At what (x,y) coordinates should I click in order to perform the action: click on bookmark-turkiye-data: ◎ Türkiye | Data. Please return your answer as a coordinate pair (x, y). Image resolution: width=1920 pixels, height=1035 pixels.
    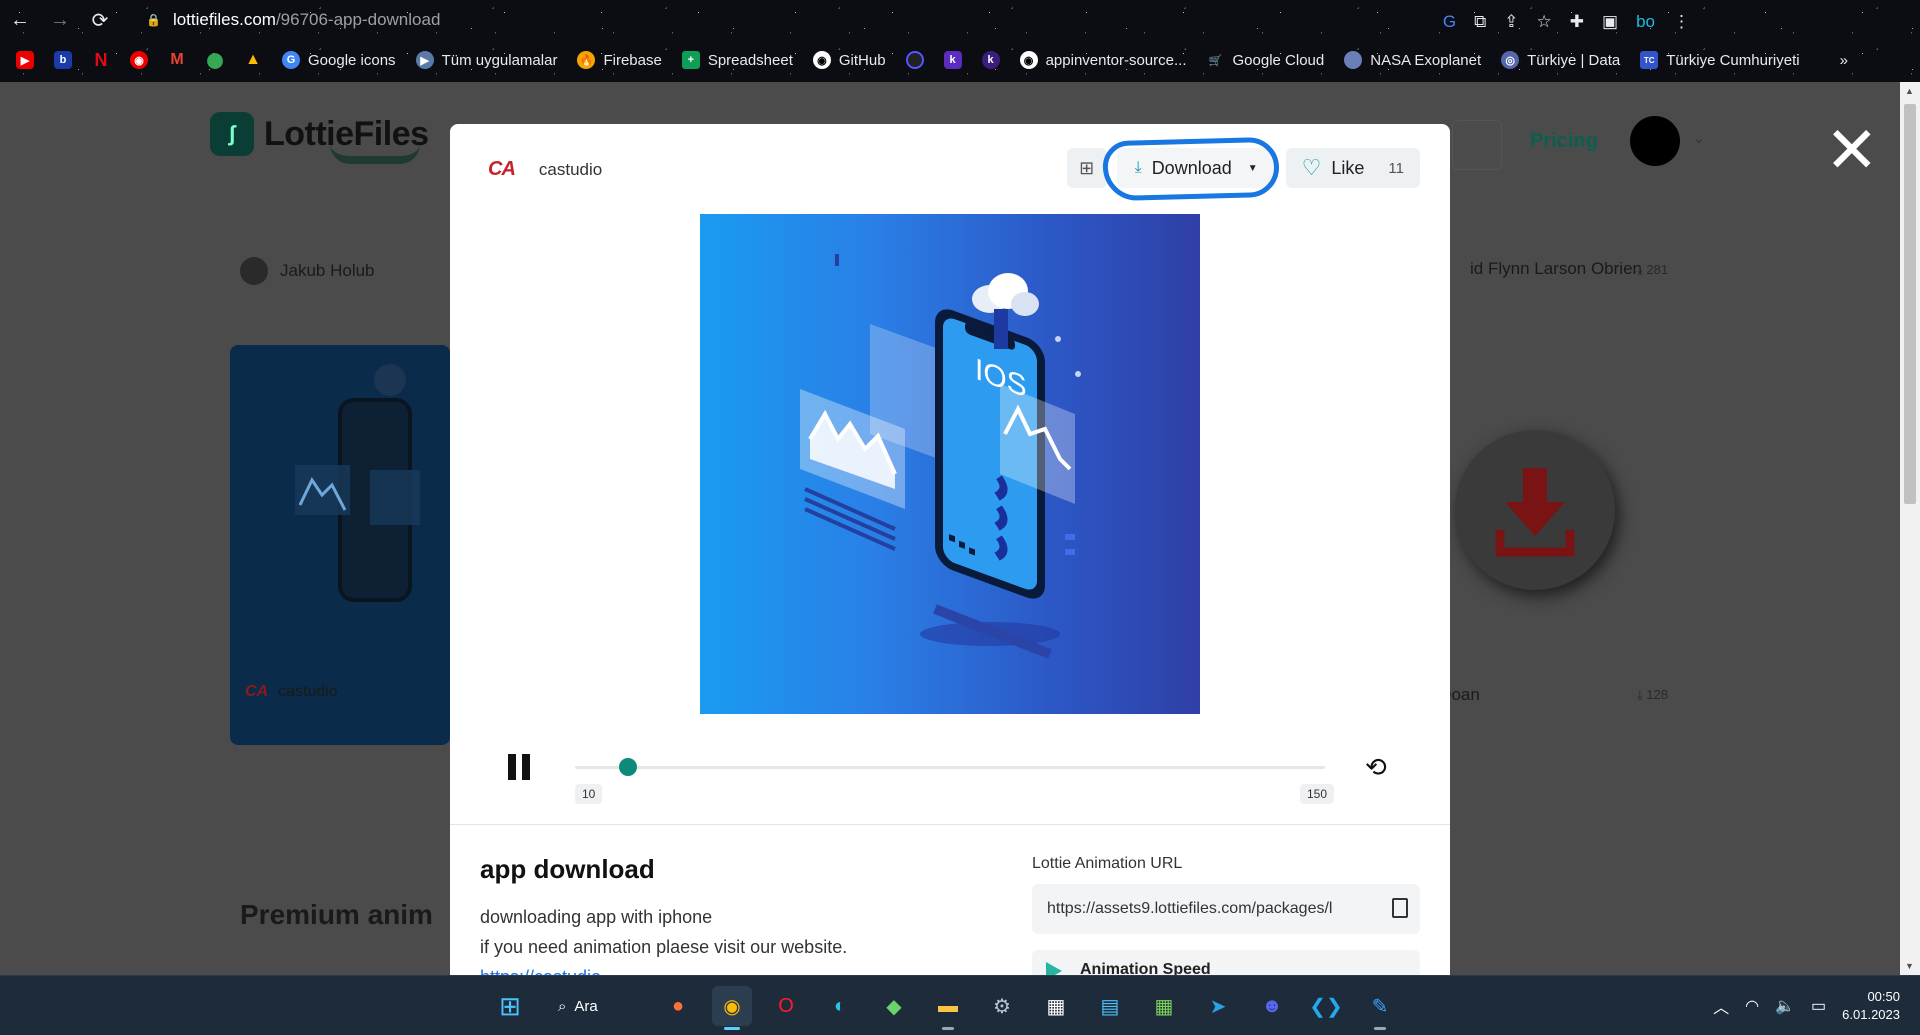
    Looking at the image, I should click on (1560, 60).